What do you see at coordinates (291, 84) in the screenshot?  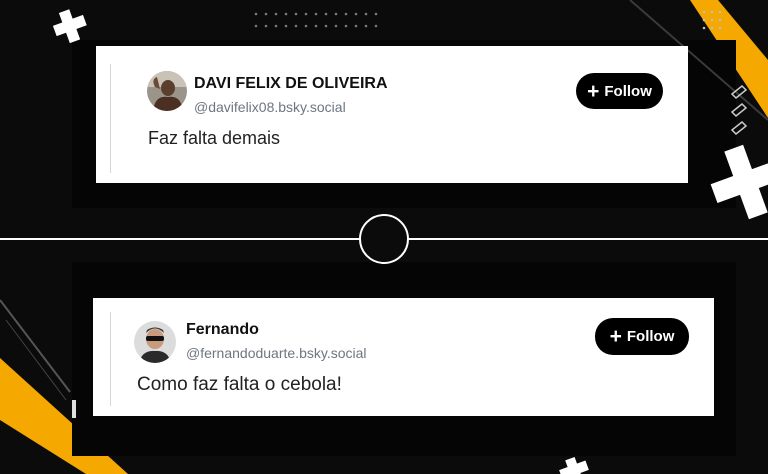 I see `author-name: DAVI FELIX DE OLIVEIRA` at bounding box center [291, 84].